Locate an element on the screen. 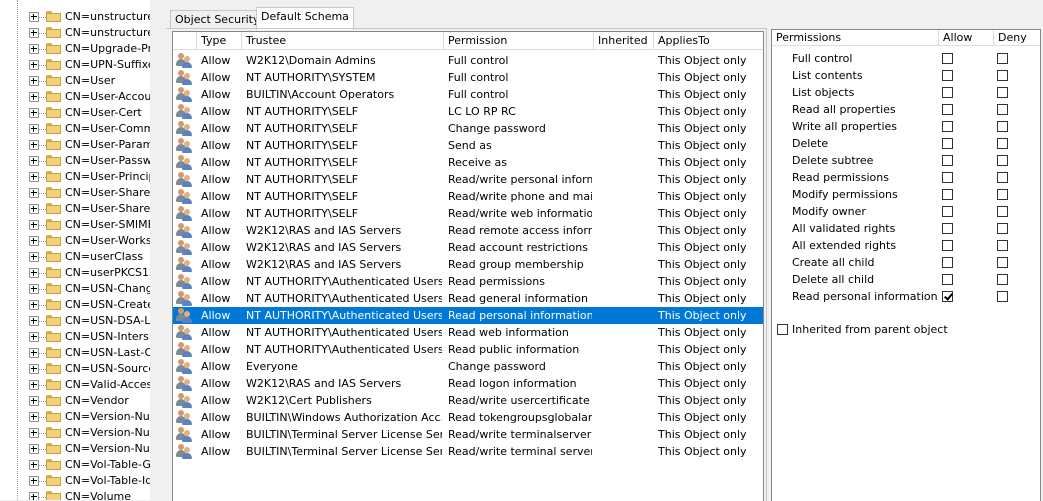 This screenshot has height=501, width=1043. tab-default-schema: Default Schema is located at coordinates (305, 18).